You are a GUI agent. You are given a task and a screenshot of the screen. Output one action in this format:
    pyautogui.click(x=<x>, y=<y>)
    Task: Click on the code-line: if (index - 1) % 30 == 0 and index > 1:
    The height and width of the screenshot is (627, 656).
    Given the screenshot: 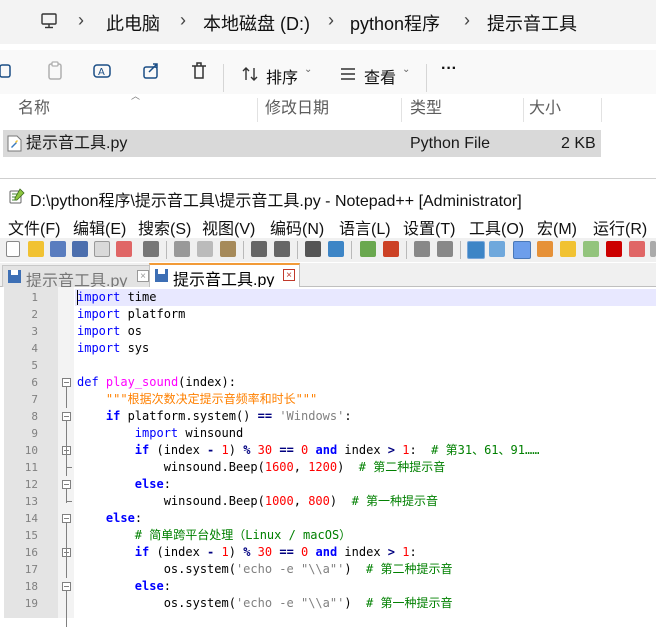 What is the action you would take?
    pyautogui.click(x=247, y=552)
    